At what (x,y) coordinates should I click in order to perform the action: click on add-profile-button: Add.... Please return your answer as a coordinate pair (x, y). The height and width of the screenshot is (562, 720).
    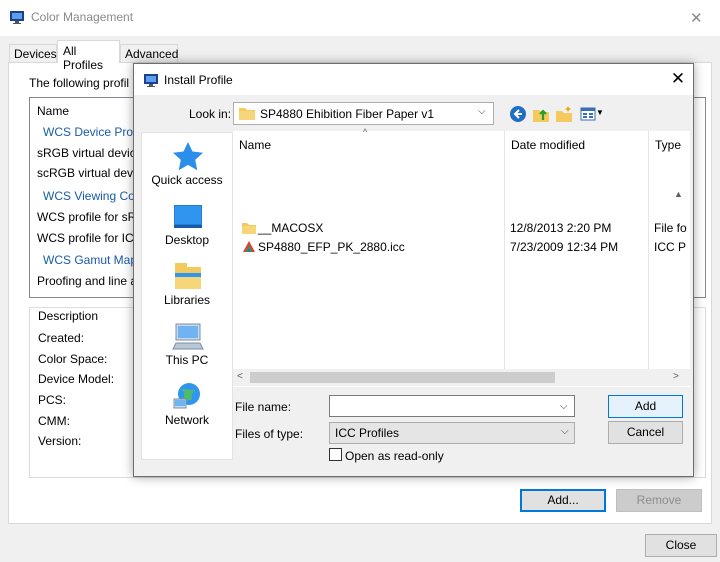
    Looking at the image, I should click on (563, 500).